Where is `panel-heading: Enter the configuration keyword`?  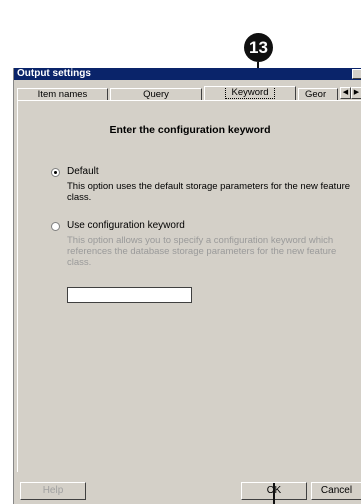 panel-heading: Enter the configuration keyword is located at coordinates (190, 130).